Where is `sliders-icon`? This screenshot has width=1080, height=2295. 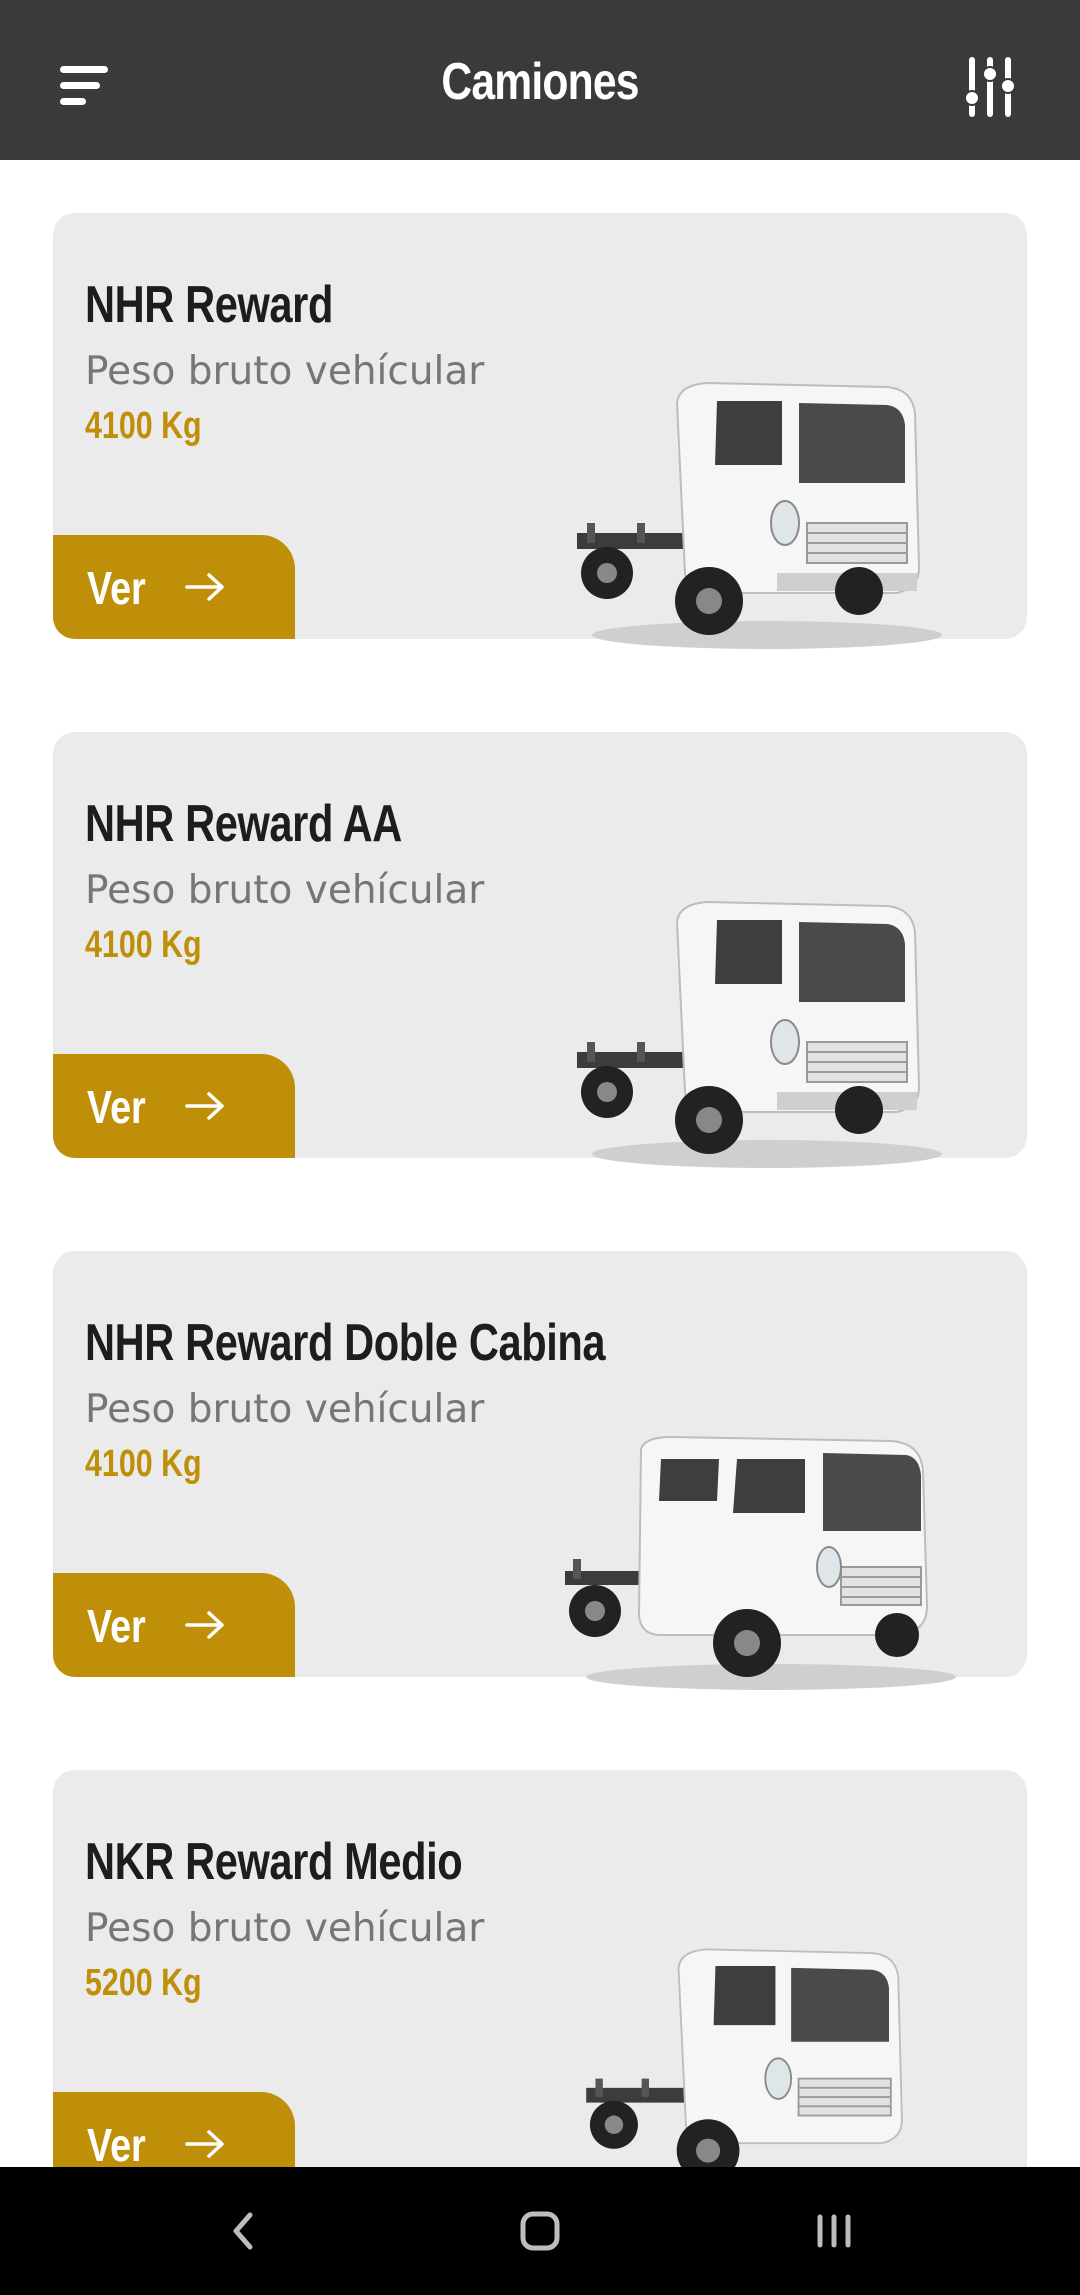 sliders-icon is located at coordinates (990, 87).